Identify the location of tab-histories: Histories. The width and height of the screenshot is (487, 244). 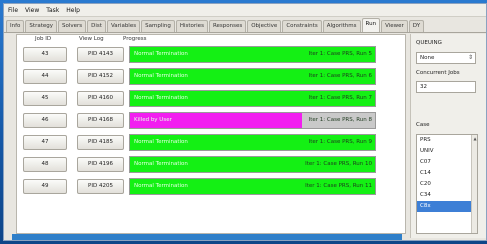
(191, 26).